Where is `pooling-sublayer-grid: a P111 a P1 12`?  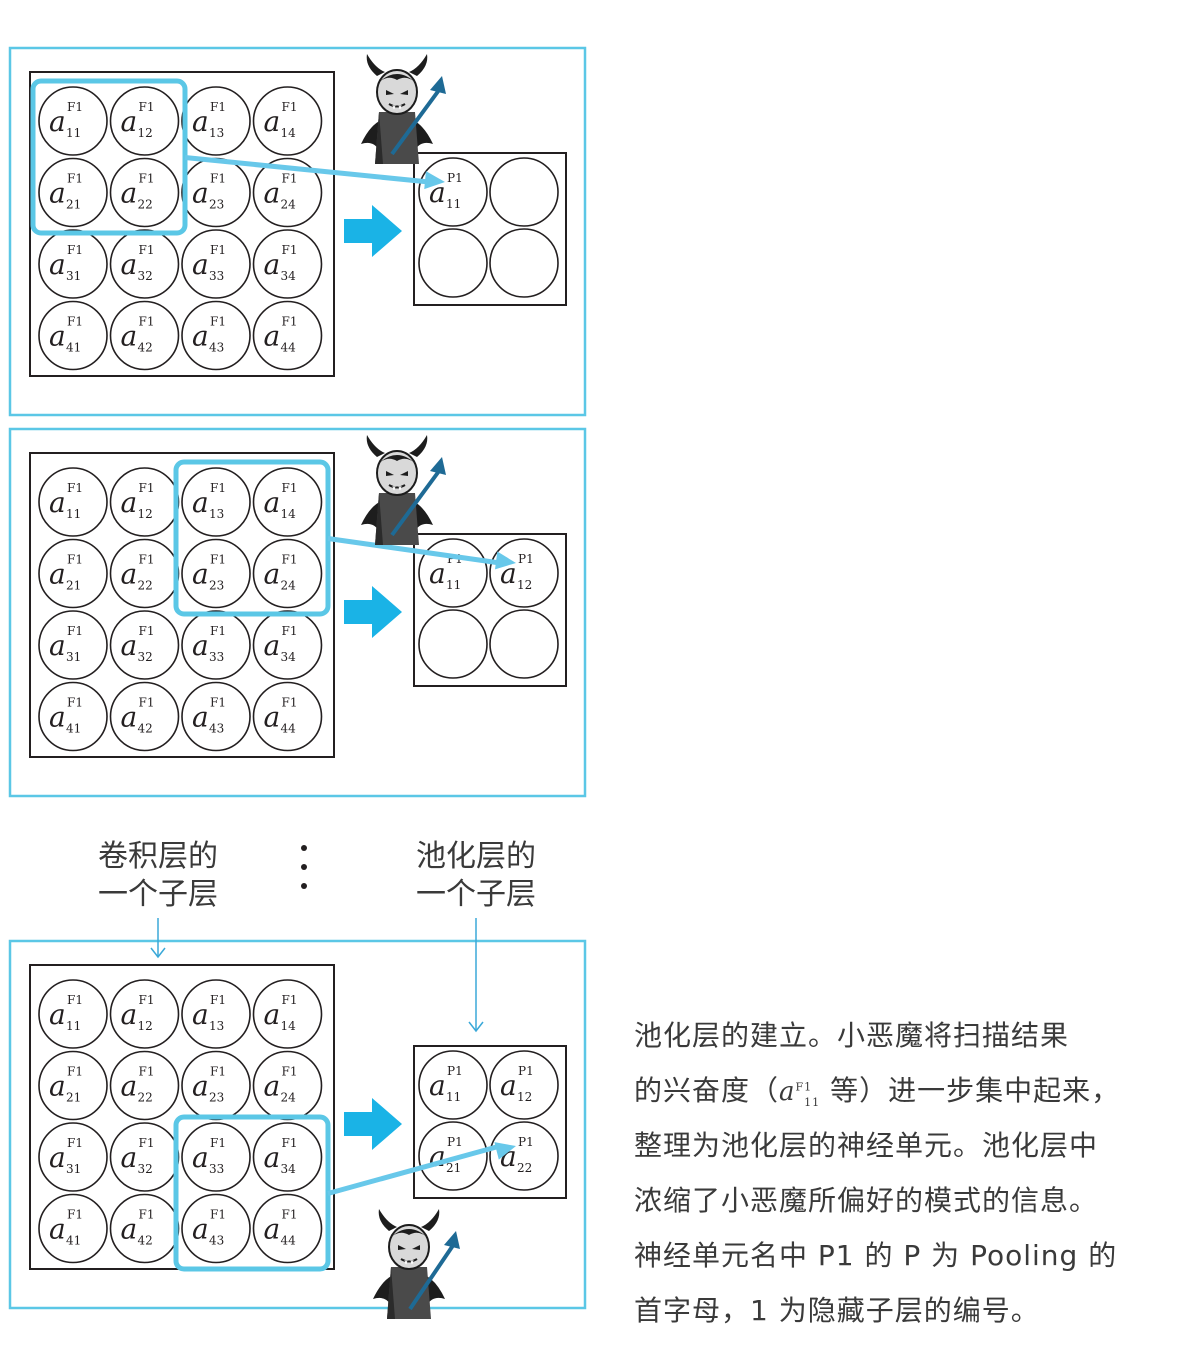
pooling-sublayer-grid: a P111 a P1 12 is located at coordinates (490, 610).